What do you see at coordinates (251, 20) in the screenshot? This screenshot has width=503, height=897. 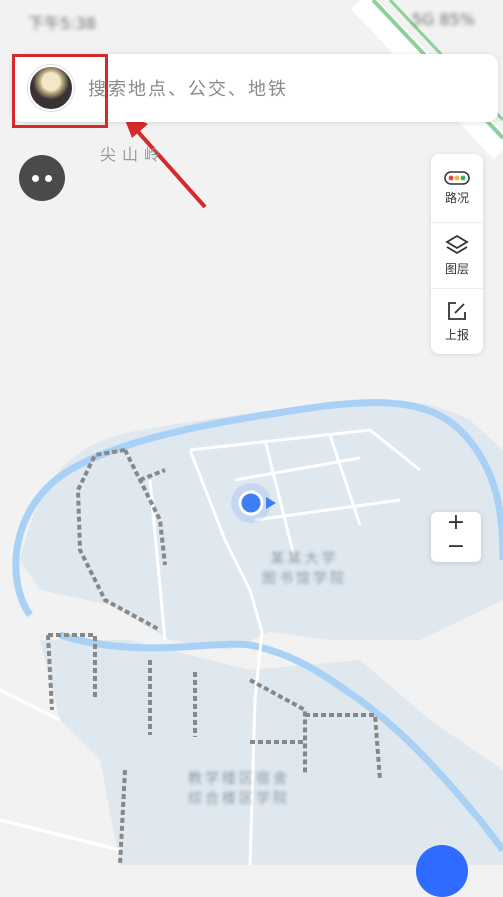 I see `status-bar: 下午5:38 5G 85%` at bounding box center [251, 20].